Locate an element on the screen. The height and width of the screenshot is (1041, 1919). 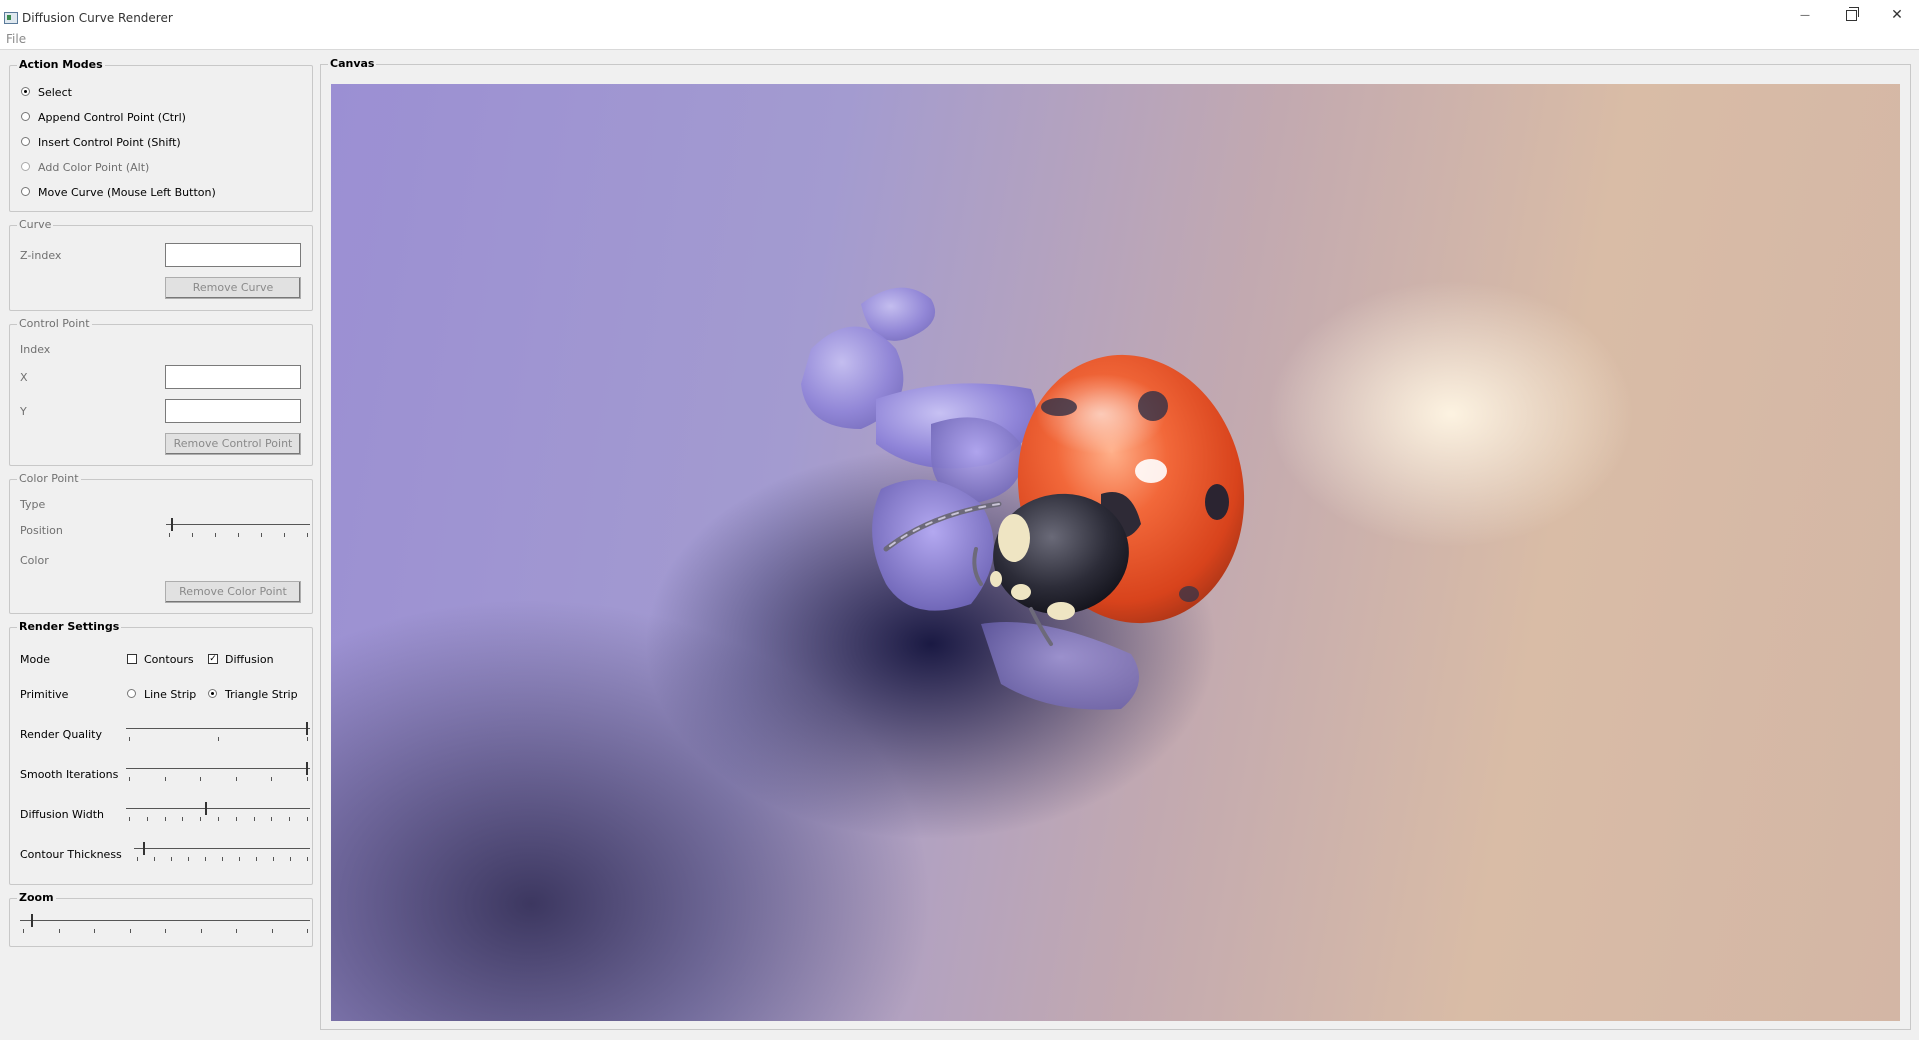
smooth-iterations-slider is located at coordinates (218, 771).